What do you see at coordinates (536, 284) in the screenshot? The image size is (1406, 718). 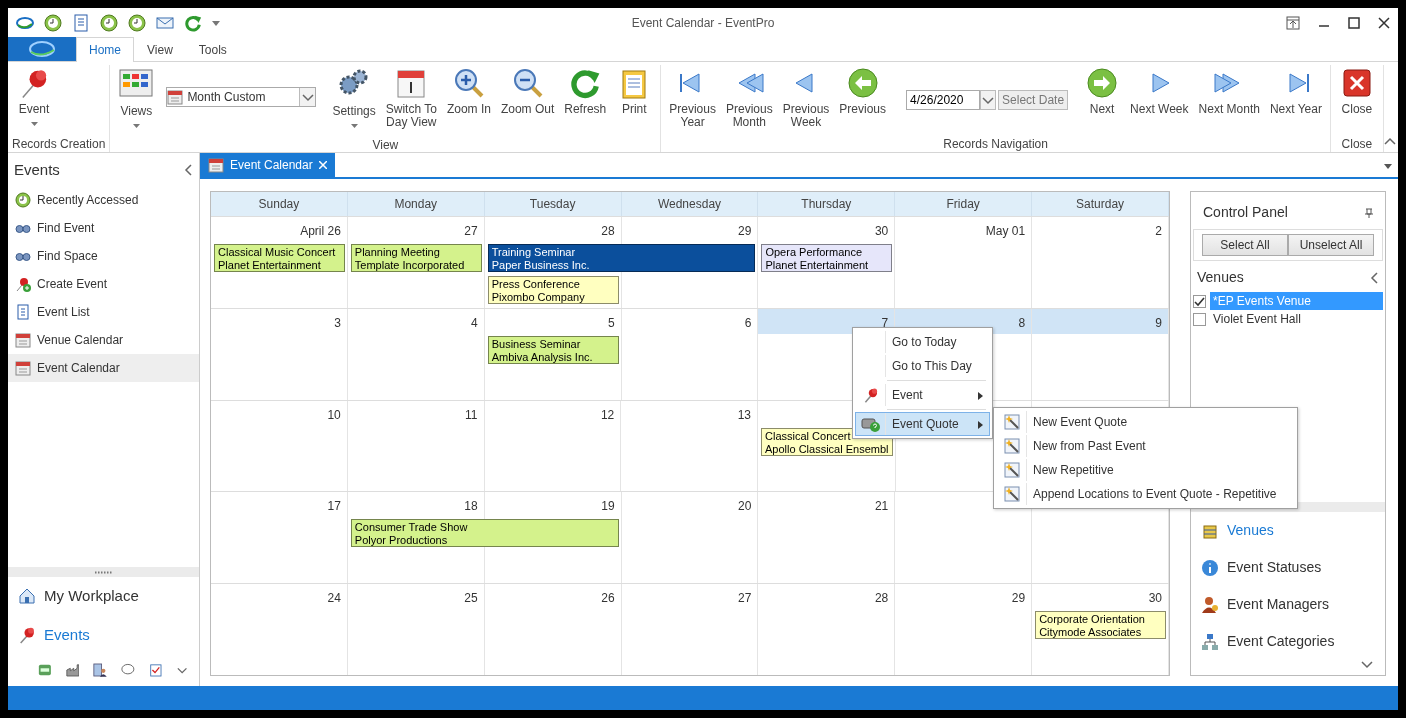 I see `event-title: Press Conference` at bounding box center [536, 284].